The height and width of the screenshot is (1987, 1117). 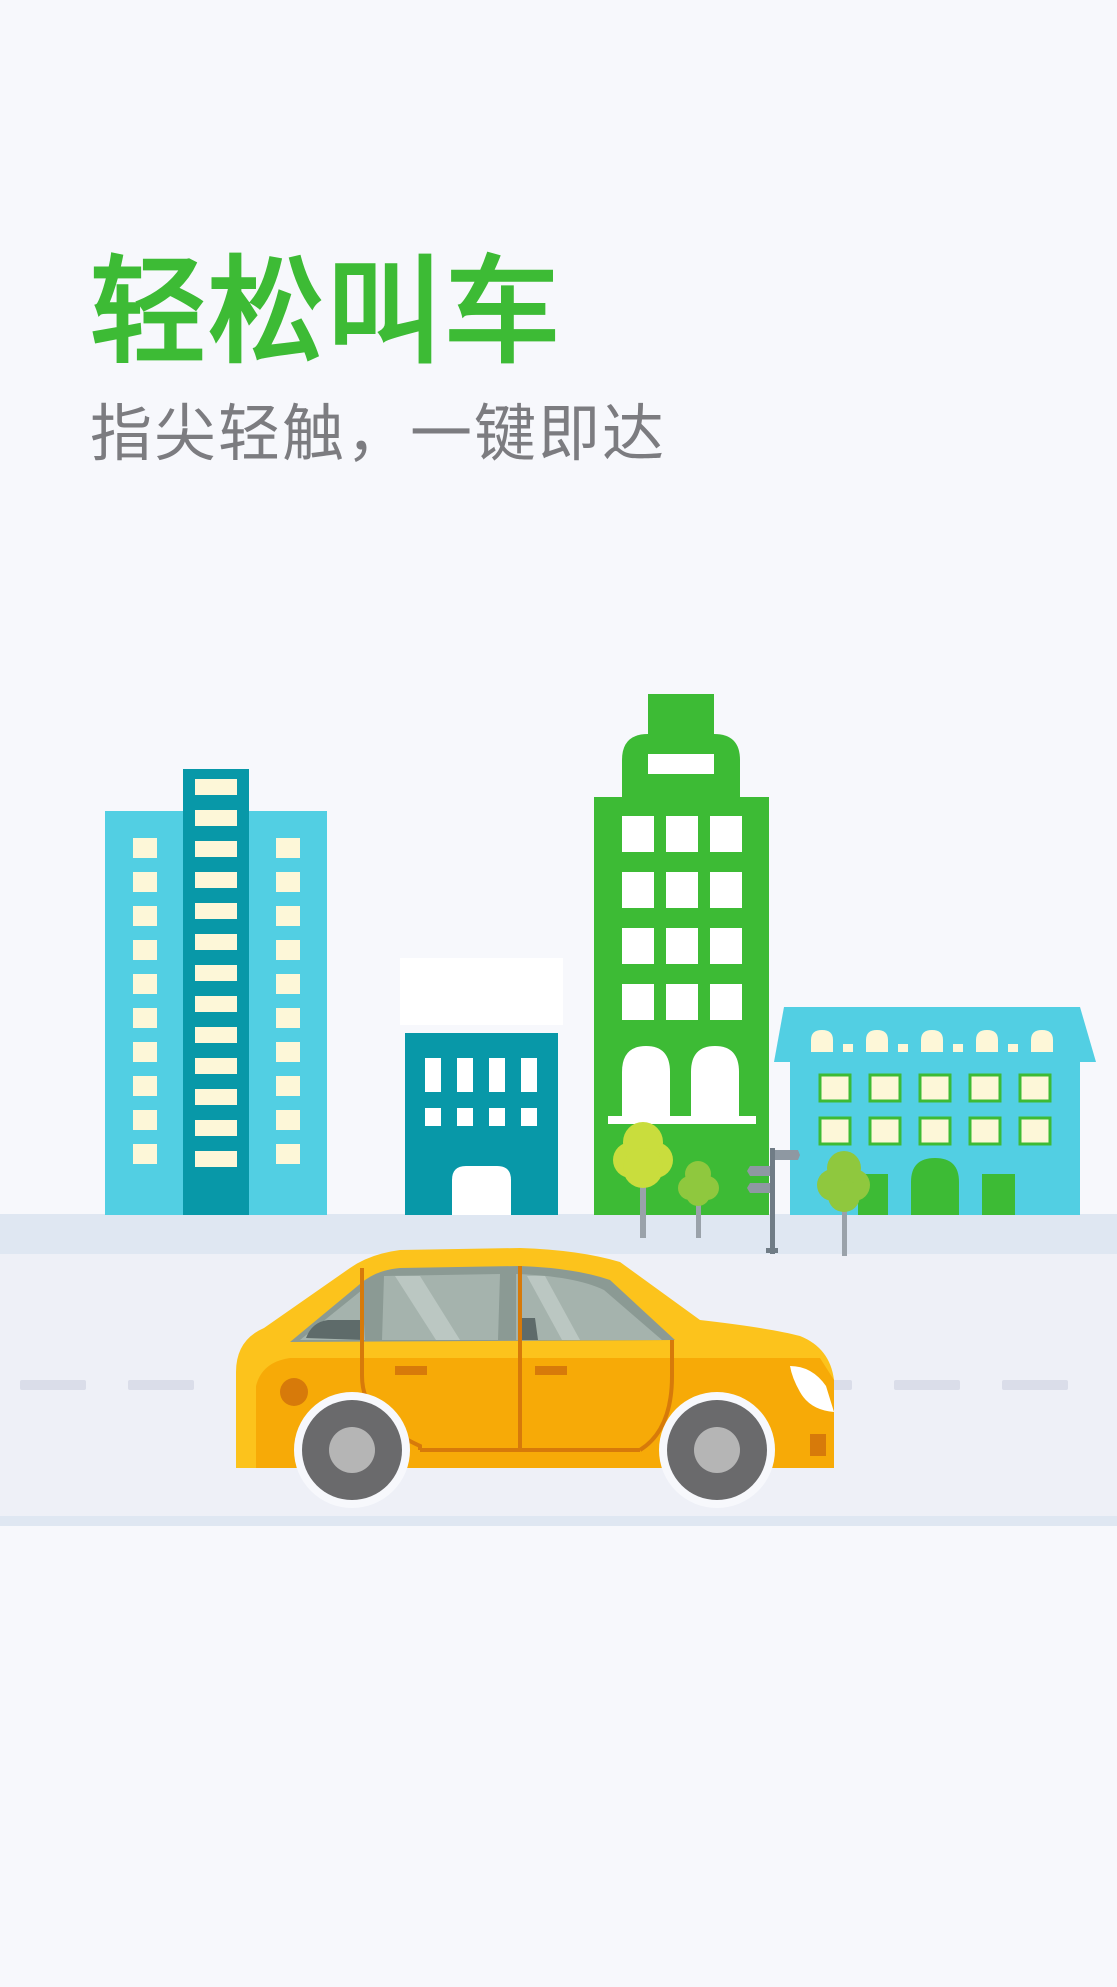 I want to click on sidewalk, so click(x=558, y=1234).